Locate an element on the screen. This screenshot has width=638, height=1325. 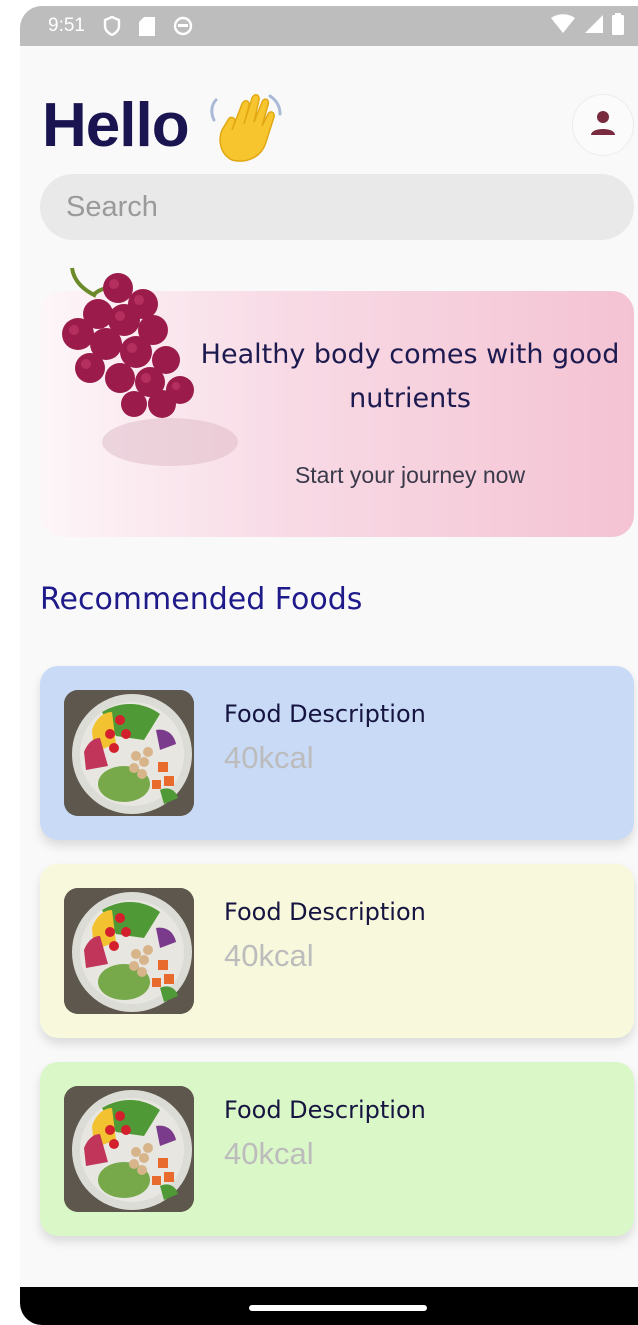
status-time: 9:51 is located at coordinates (66, 25).